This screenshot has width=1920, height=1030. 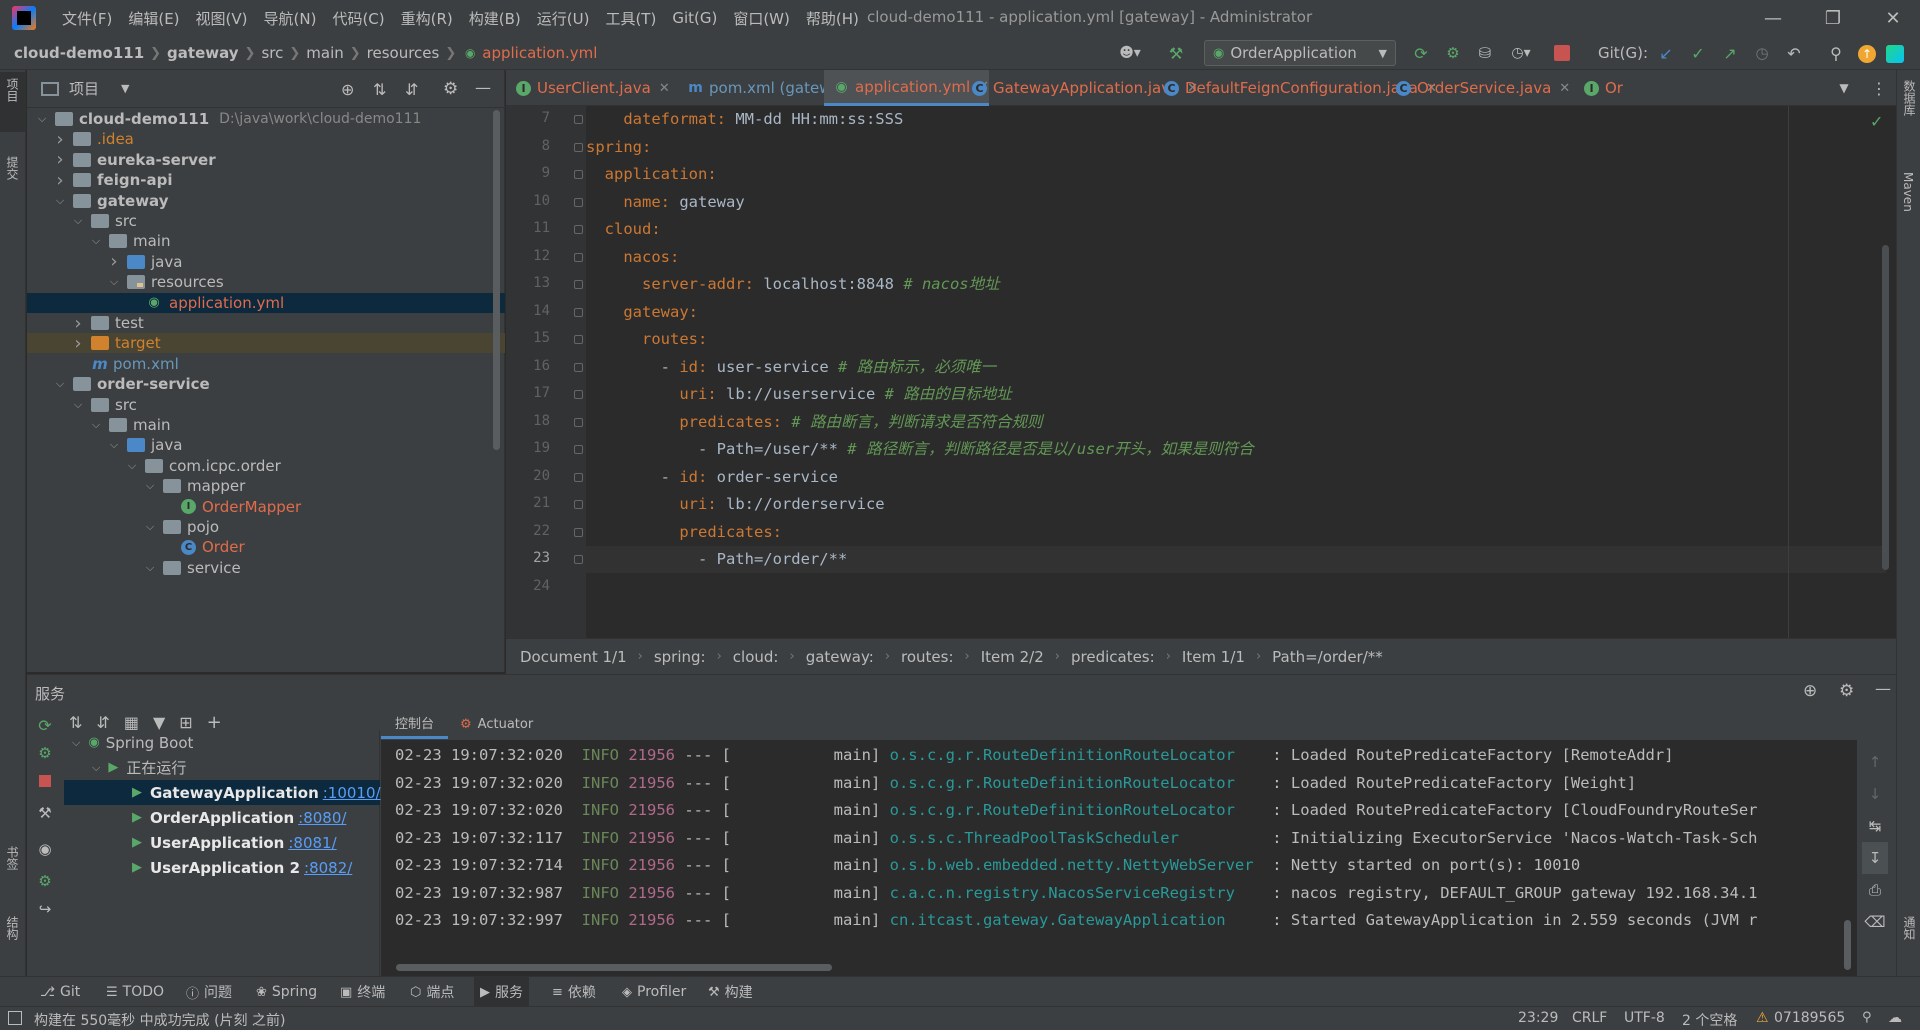 I want to click on more-actions-icon: ⋮, so click(x=1879, y=88).